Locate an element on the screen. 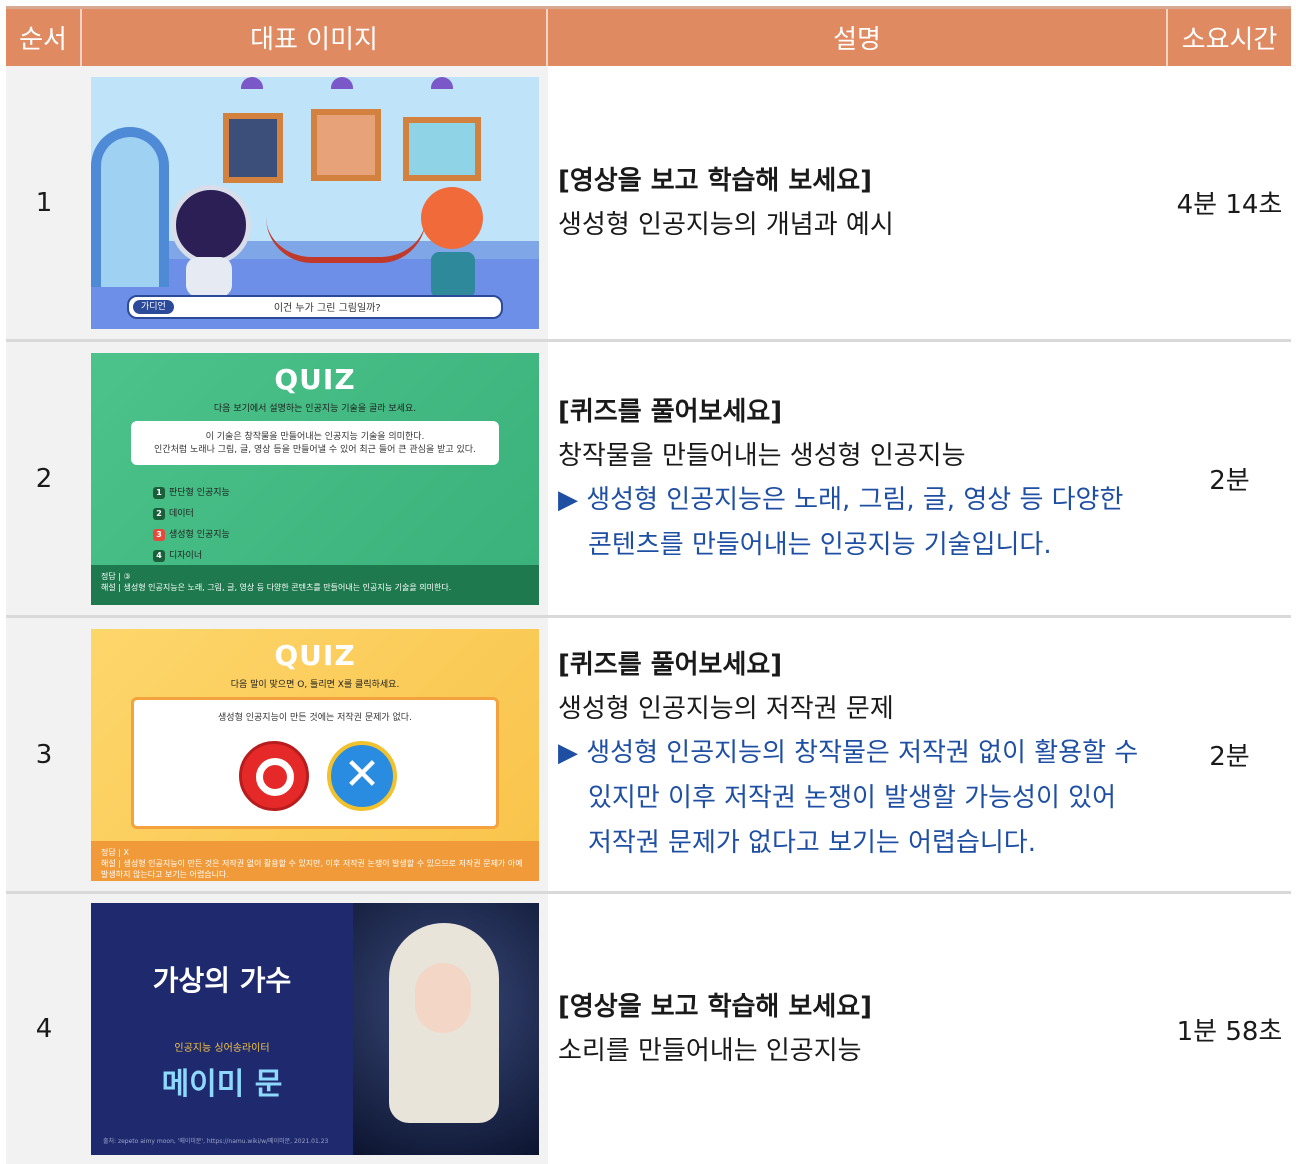 The image size is (1296, 1164). quiz-option: 2 데이터 is located at coordinates (173, 513).